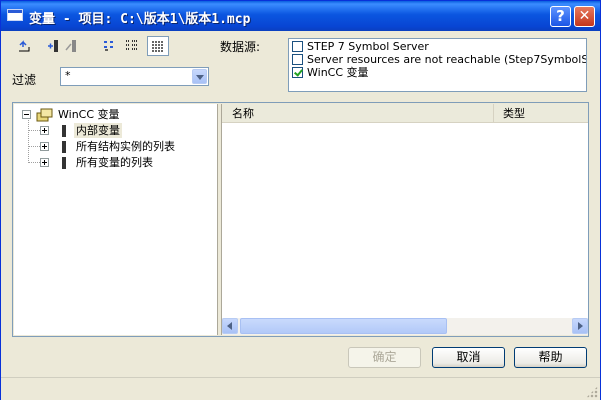 The image size is (601, 400). I want to click on help-button: 帮助, so click(550, 357).